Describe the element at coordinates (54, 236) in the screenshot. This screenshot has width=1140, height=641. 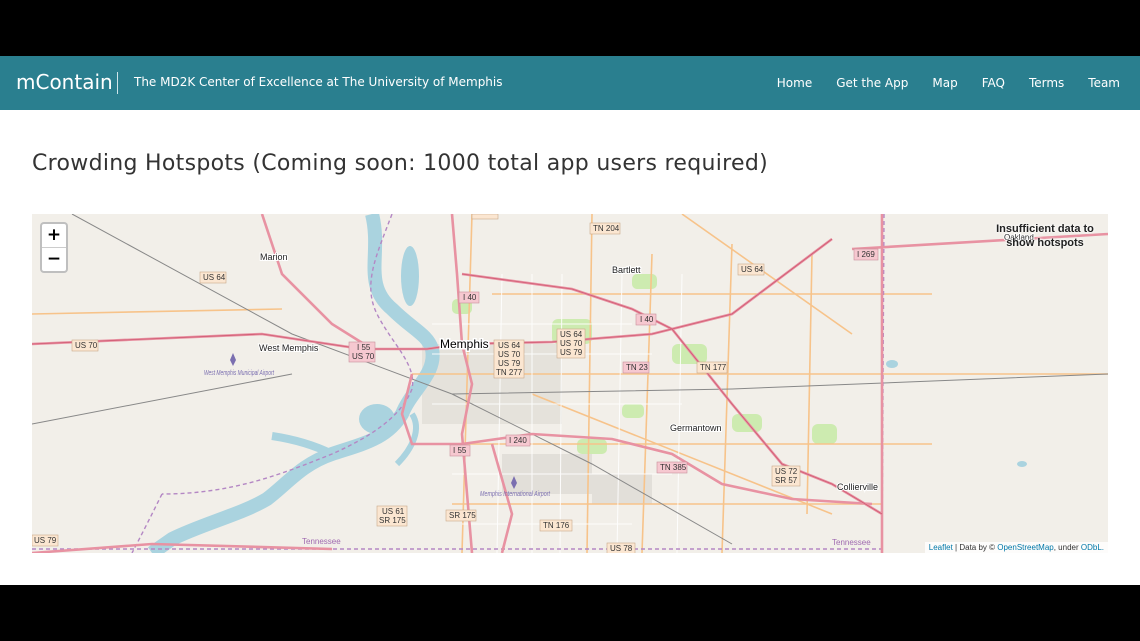
I see `zoom-in-button: +` at that location.